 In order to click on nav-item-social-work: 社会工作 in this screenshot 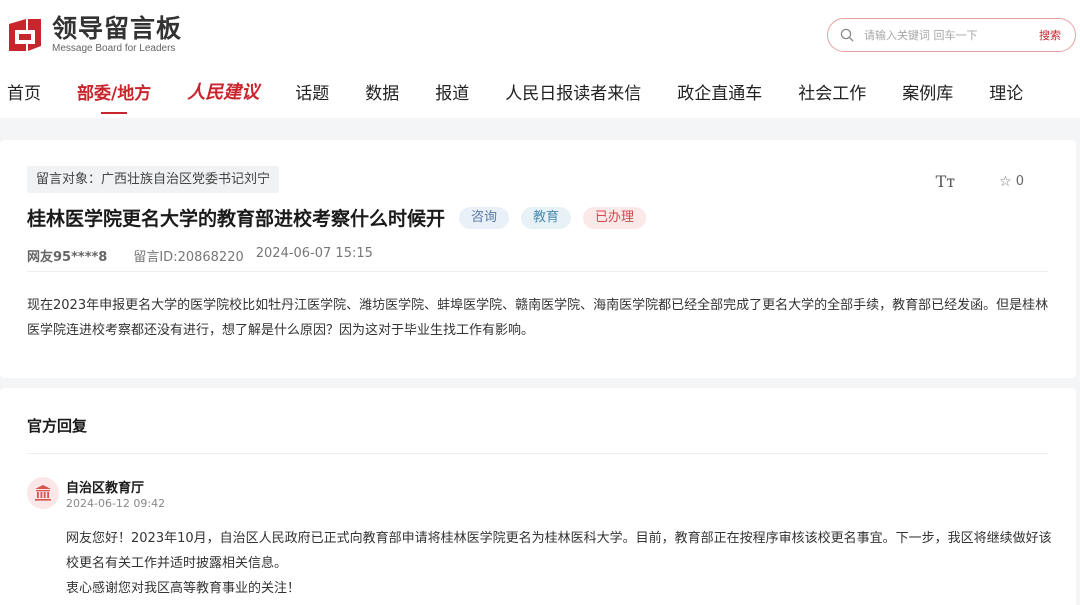, I will do `click(832, 91)`.